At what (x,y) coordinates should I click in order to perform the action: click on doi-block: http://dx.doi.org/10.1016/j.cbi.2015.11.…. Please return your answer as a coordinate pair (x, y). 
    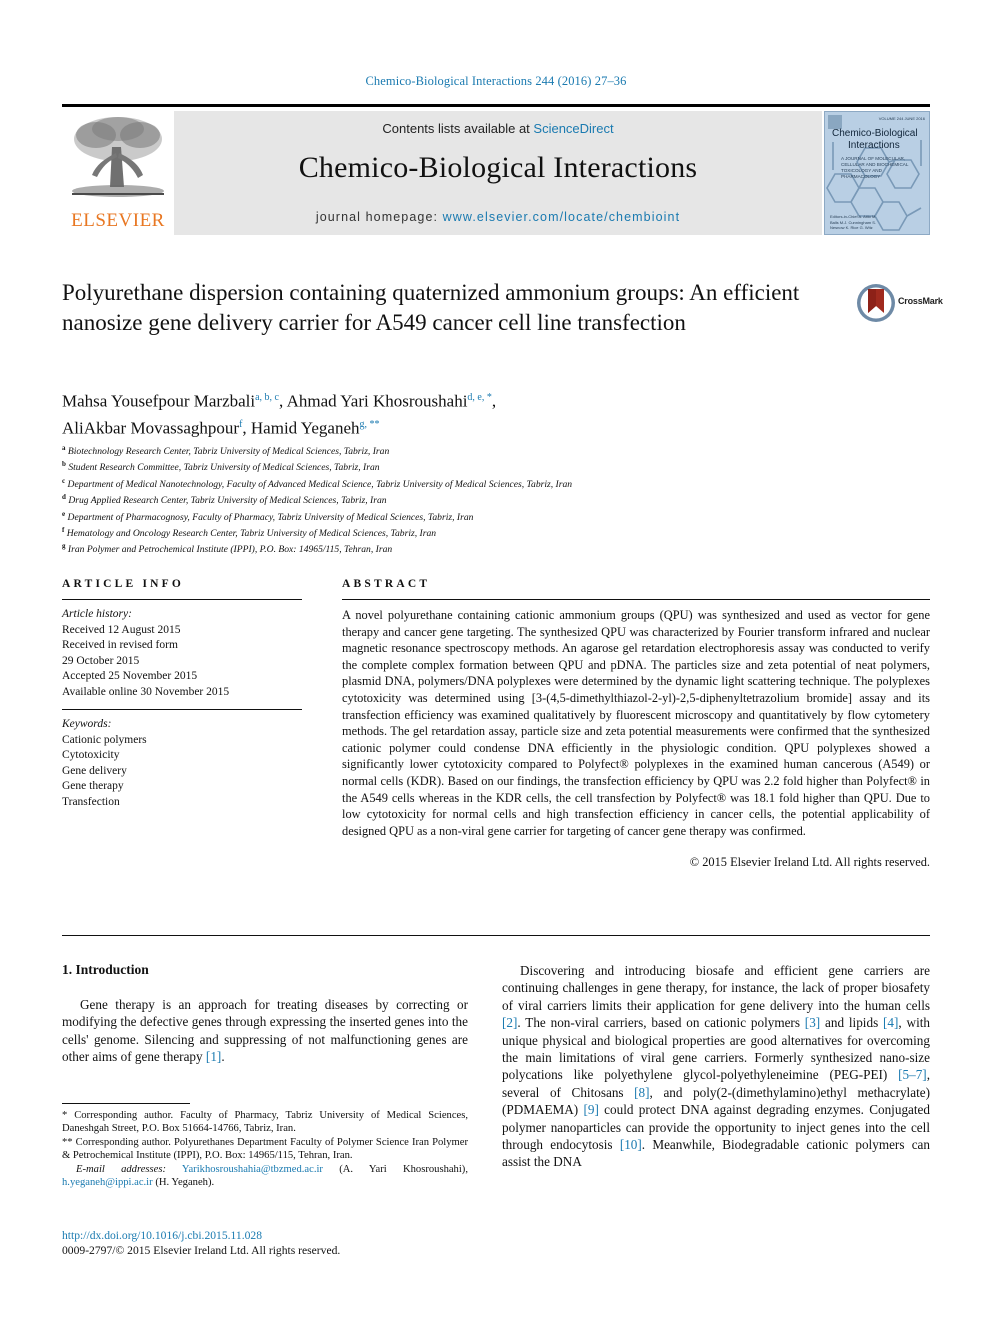
    Looking at the image, I should click on (272, 1243).